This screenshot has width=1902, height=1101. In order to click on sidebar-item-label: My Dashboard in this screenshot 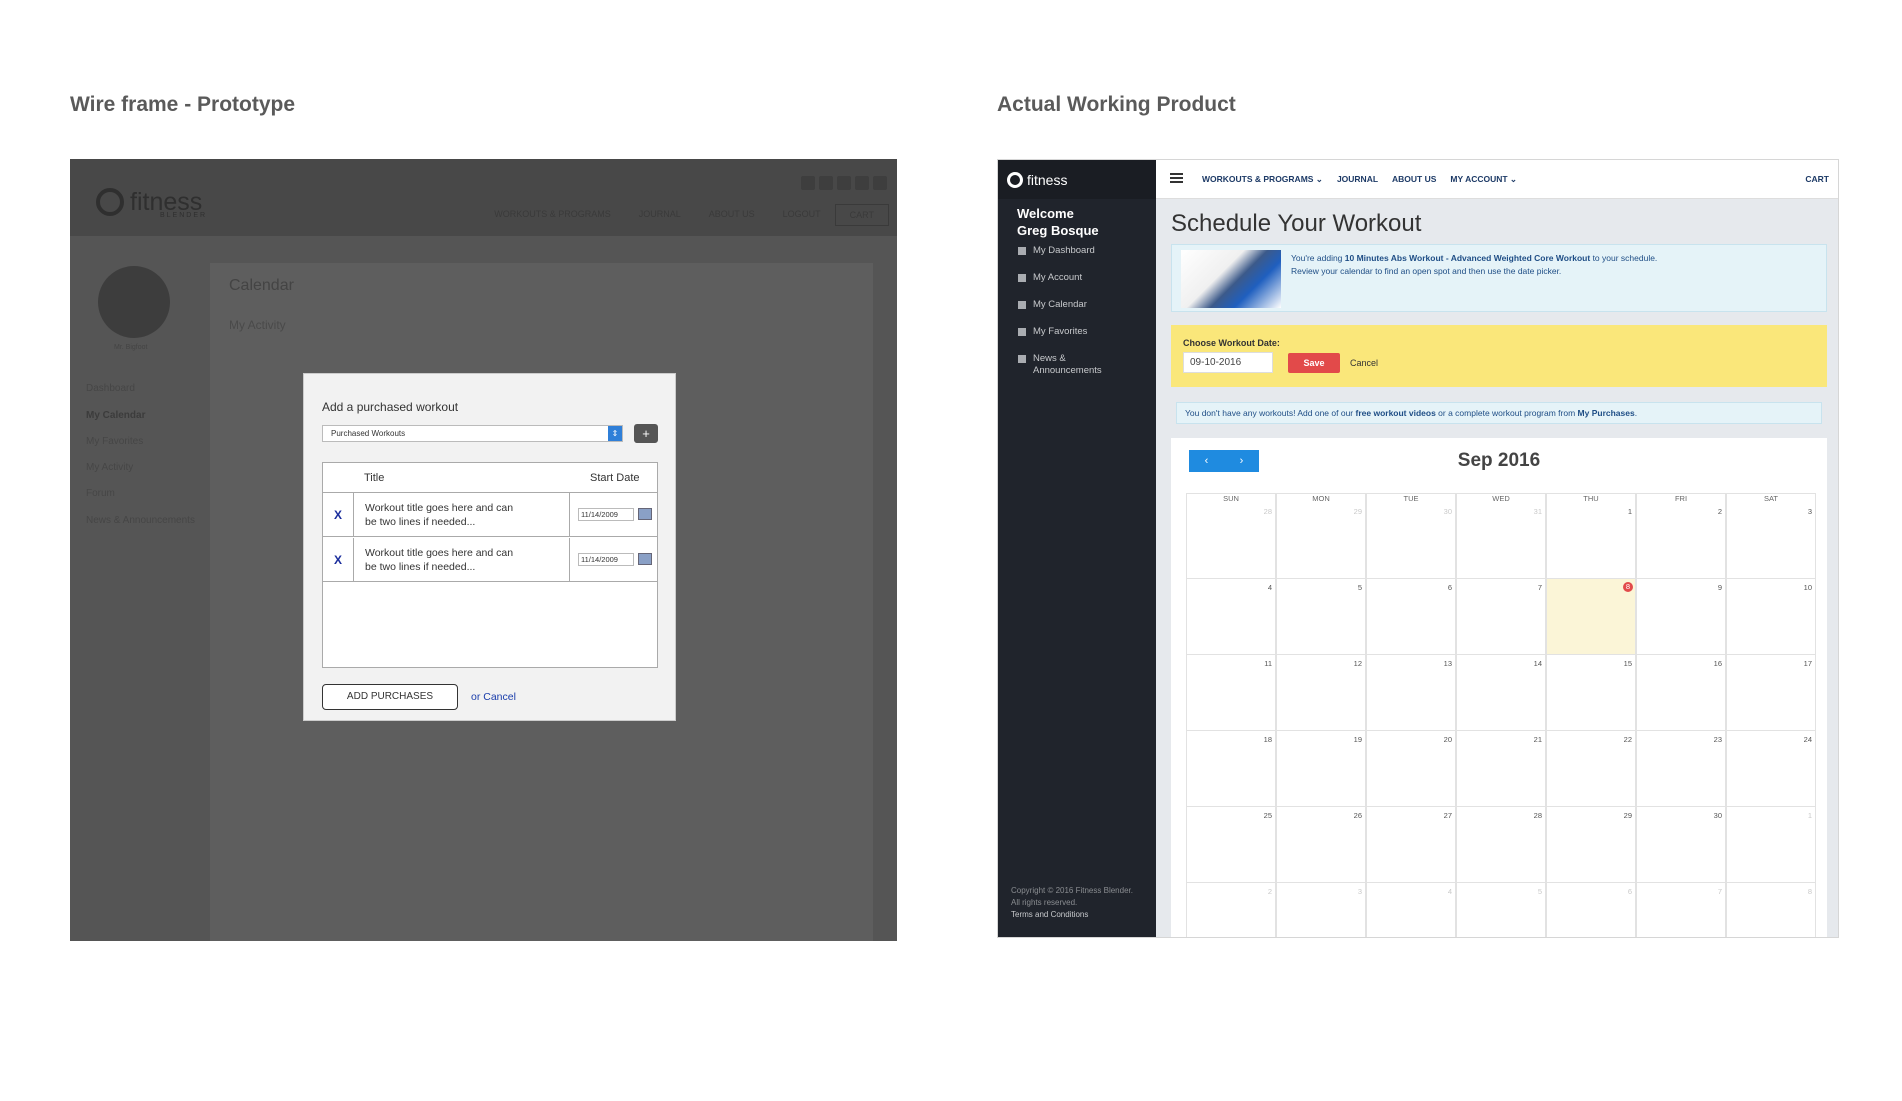, I will do `click(1064, 250)`.